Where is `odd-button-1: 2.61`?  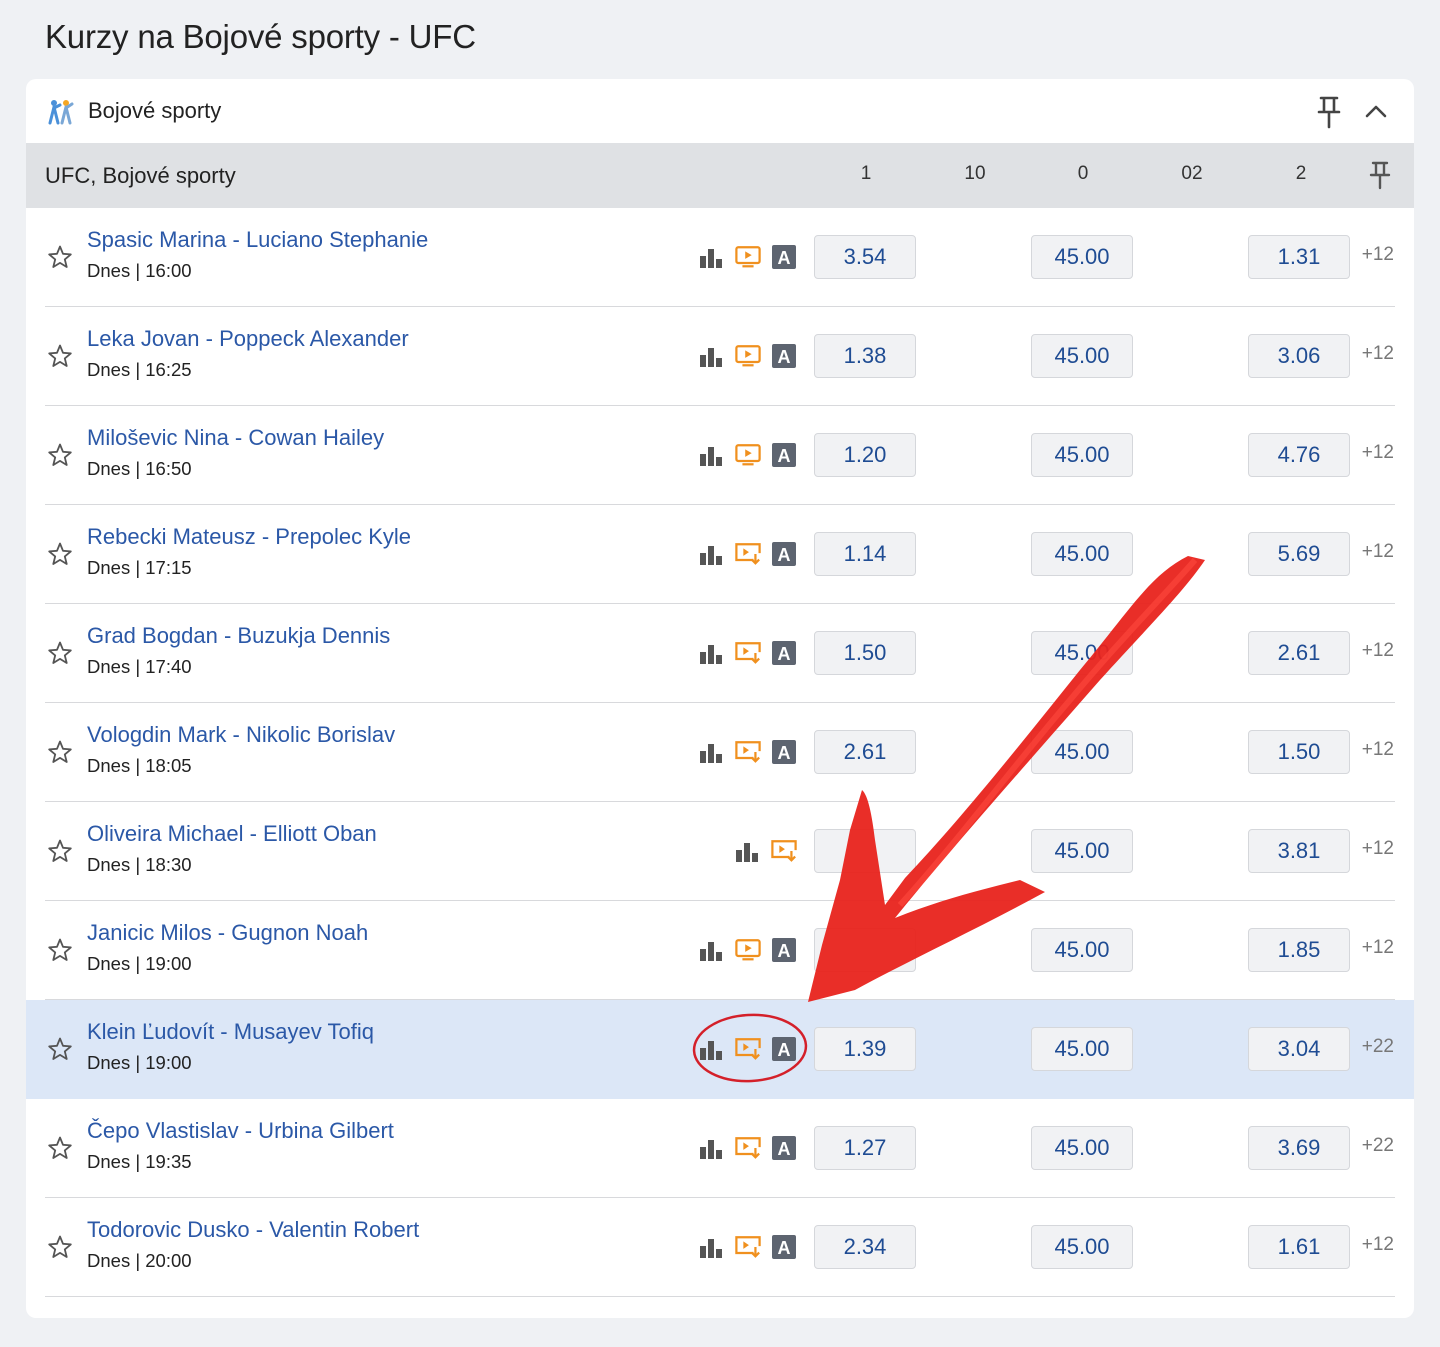 odd-button-1: 2.61 is located at coordinates (865, 752).